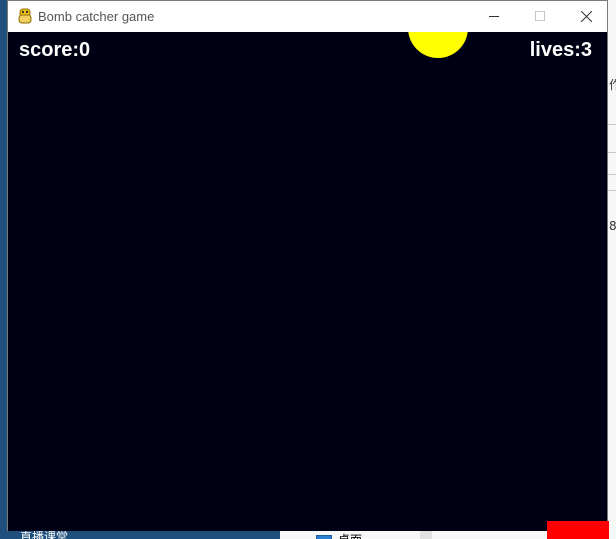 The image size is (616, 539). What do you see at coordinates (612, 226) in the screenshot?
I see `truncated-text: 8` at bounding box center [612, 226].